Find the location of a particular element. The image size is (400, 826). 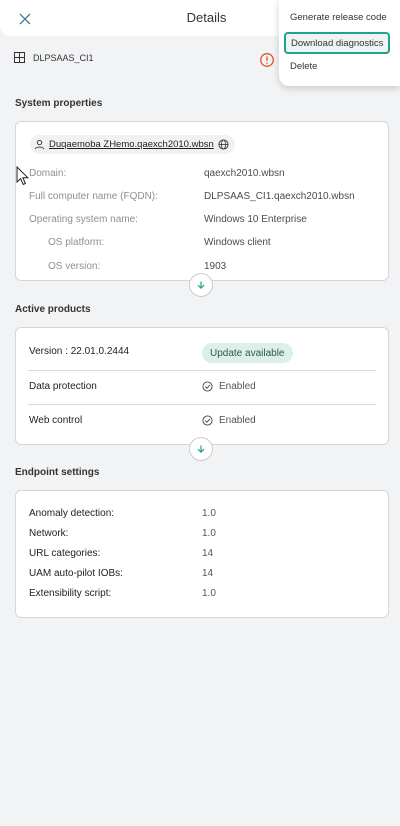

domain-label: Domain: is located at coordinates (48, 173).